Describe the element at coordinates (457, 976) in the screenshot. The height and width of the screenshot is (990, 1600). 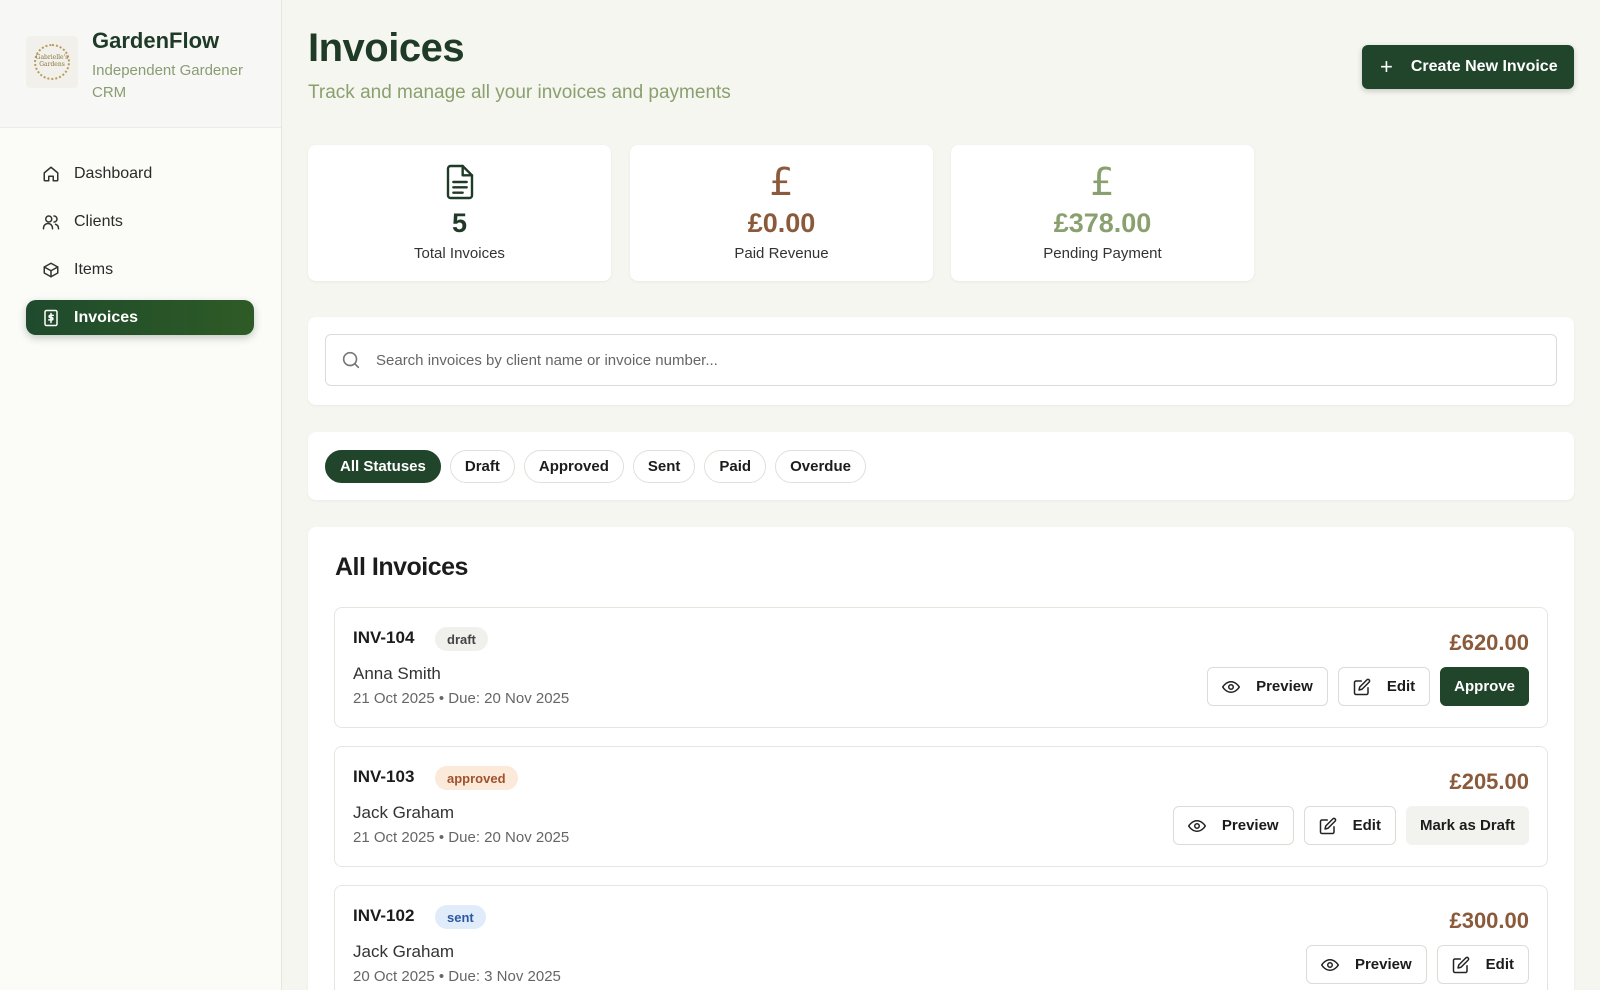
I see `invoice-dates: 20 Oct 2025 • Due: 3 Nov 2025` at that location.